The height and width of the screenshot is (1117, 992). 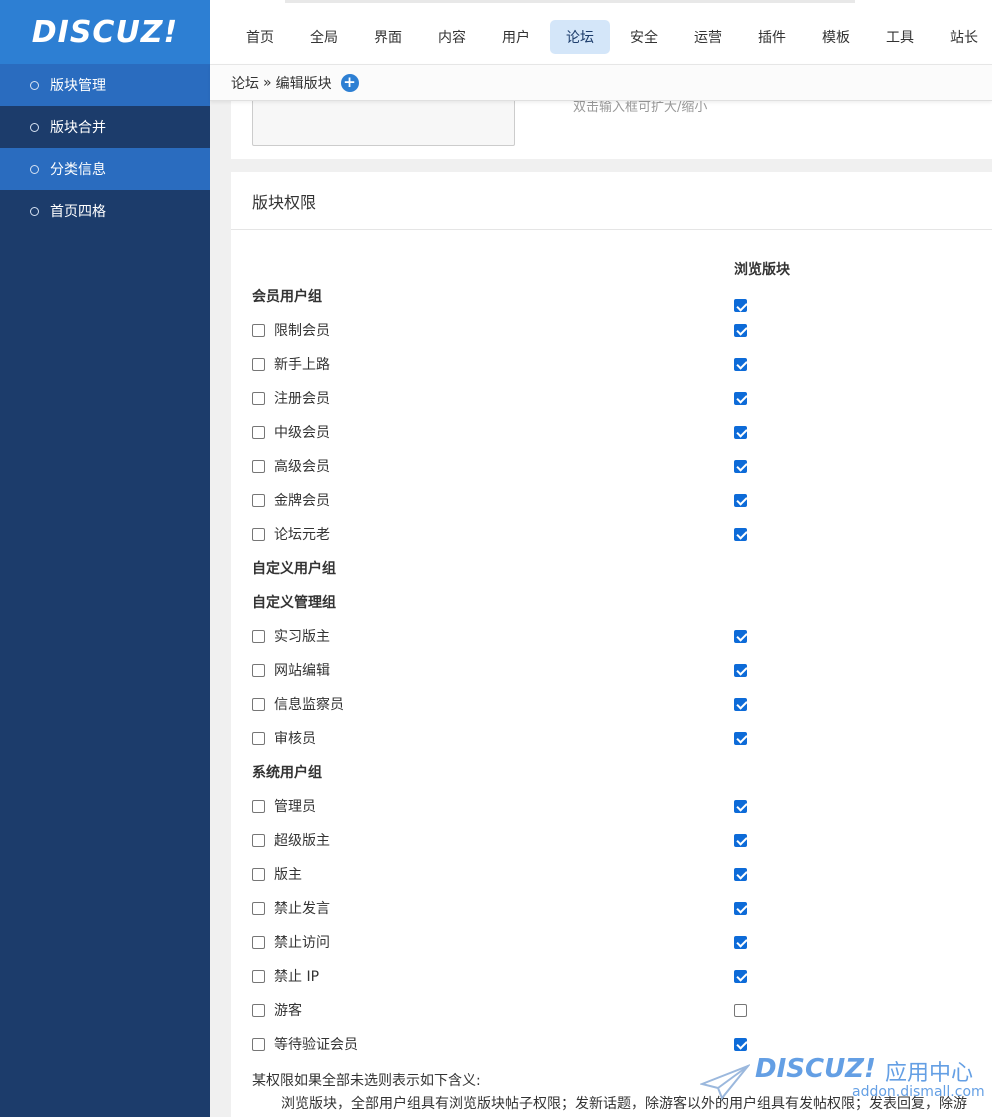 What do you see at coordinates (740, 305) in the screenshot?
I see `view-all-checkbox` at bounding box center [740, 305].